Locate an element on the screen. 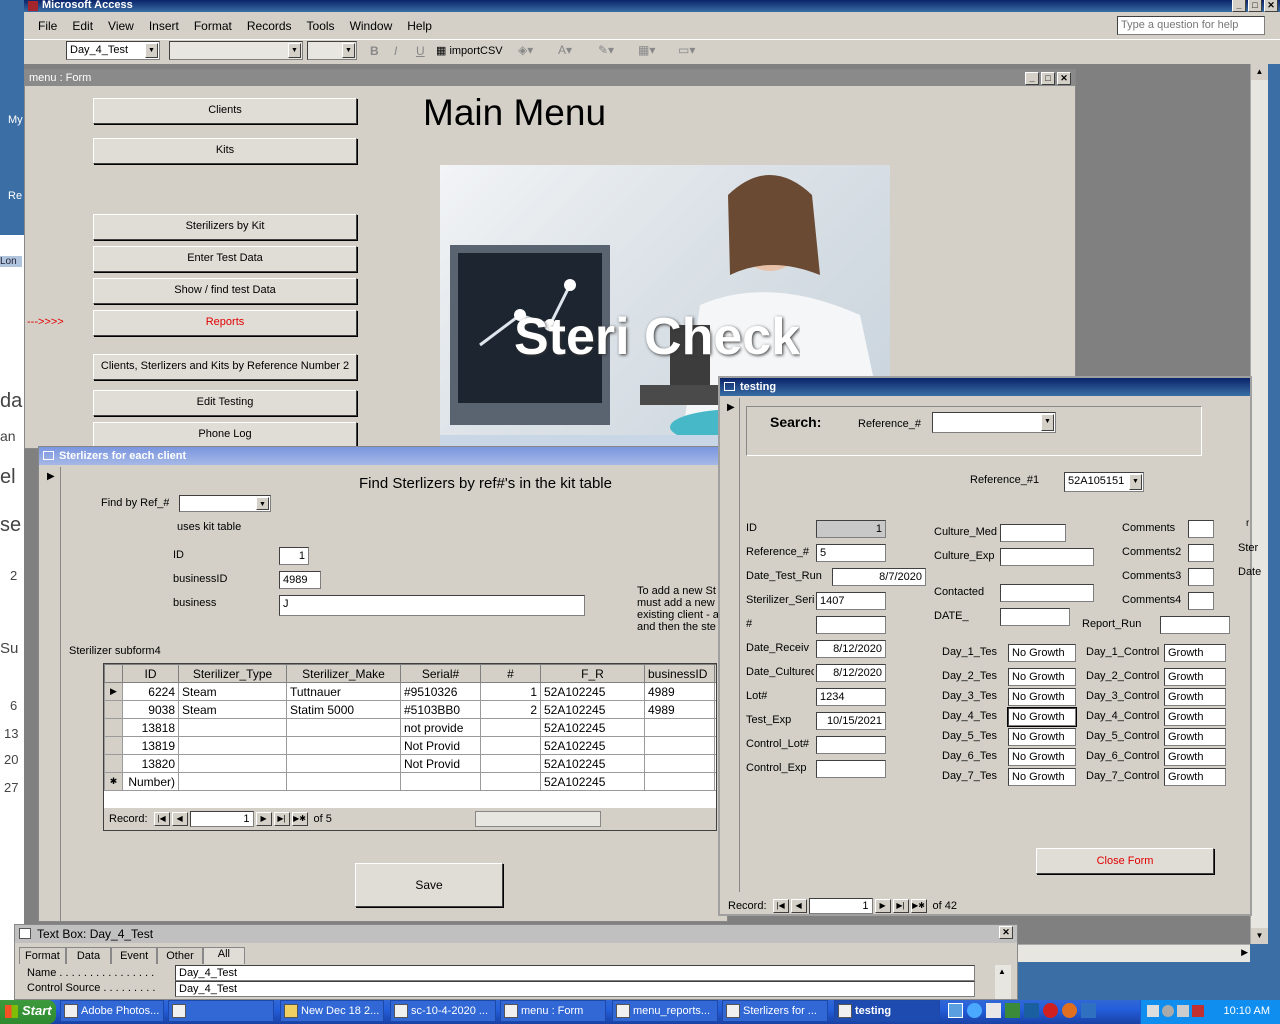 Image resolution: width=1280 pixels, height=1024 pixels. reports-button: Reports is located at coordinates (225, 323).